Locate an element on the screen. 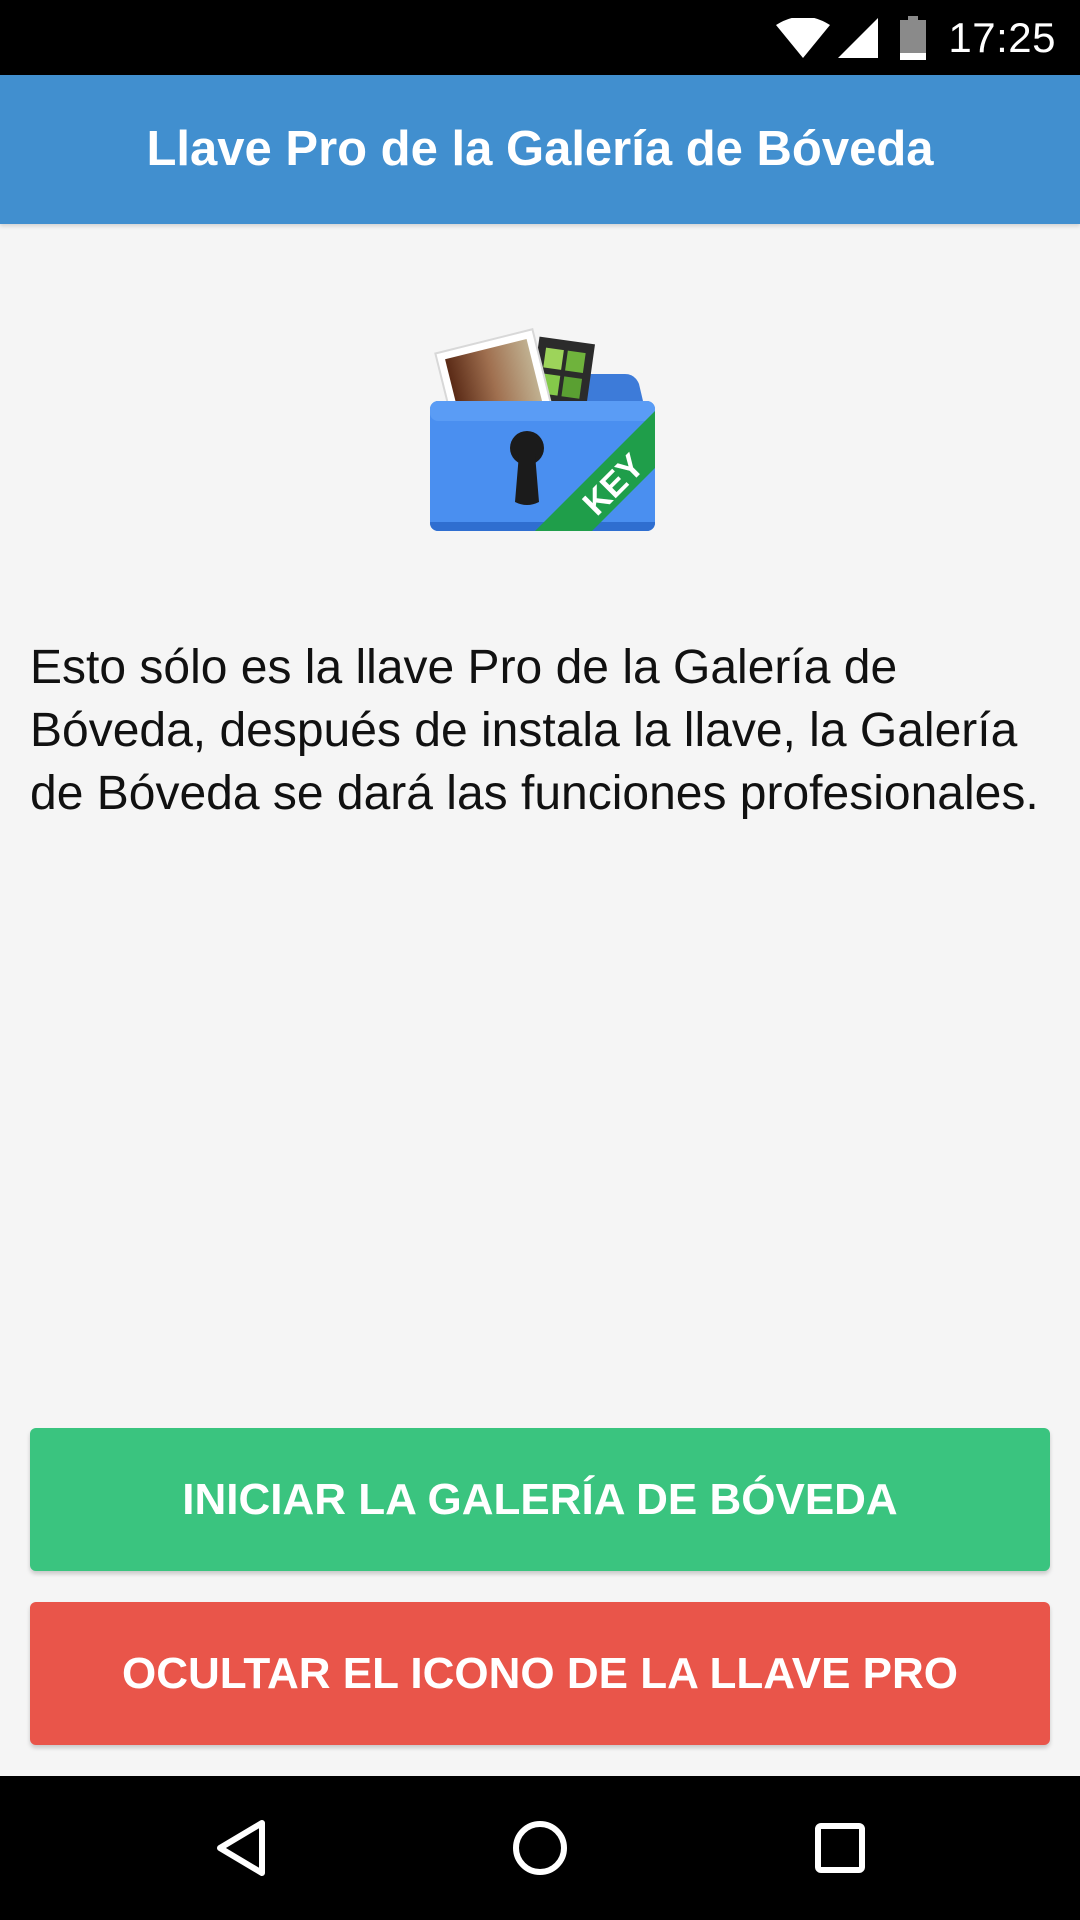 The height and width of the screenshot is (1920, 1080). app-title: Llave Pro de la Galería de Bóveda is located at coordinates (540, 149).